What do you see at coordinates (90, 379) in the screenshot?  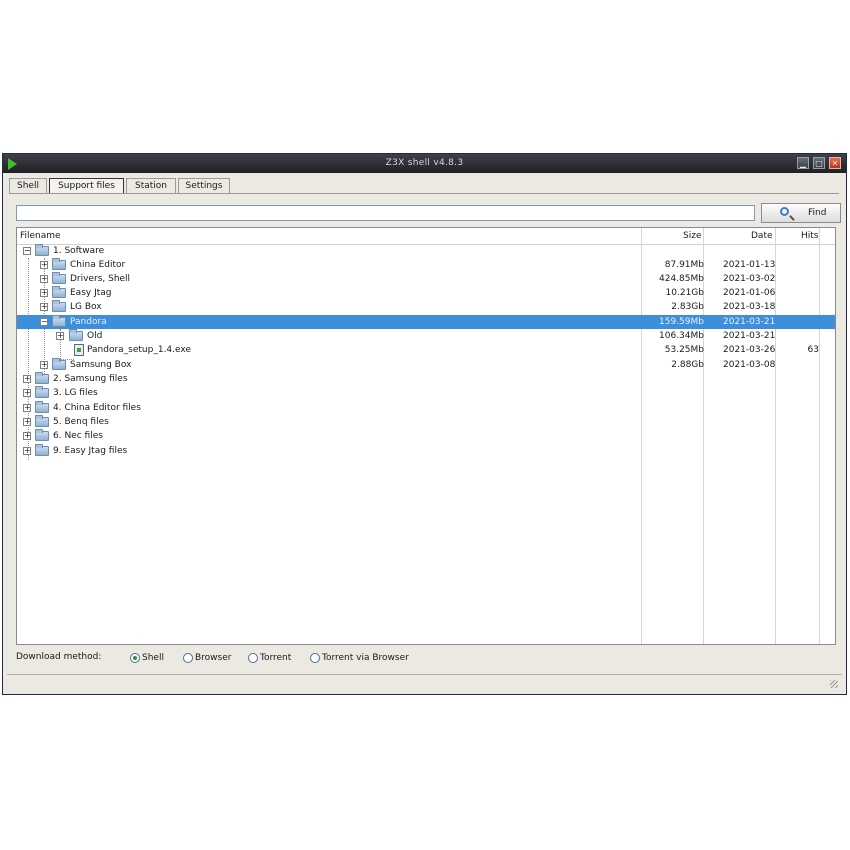 I see `row-name: 2. Samsung files` at bounding box center [90, 379].